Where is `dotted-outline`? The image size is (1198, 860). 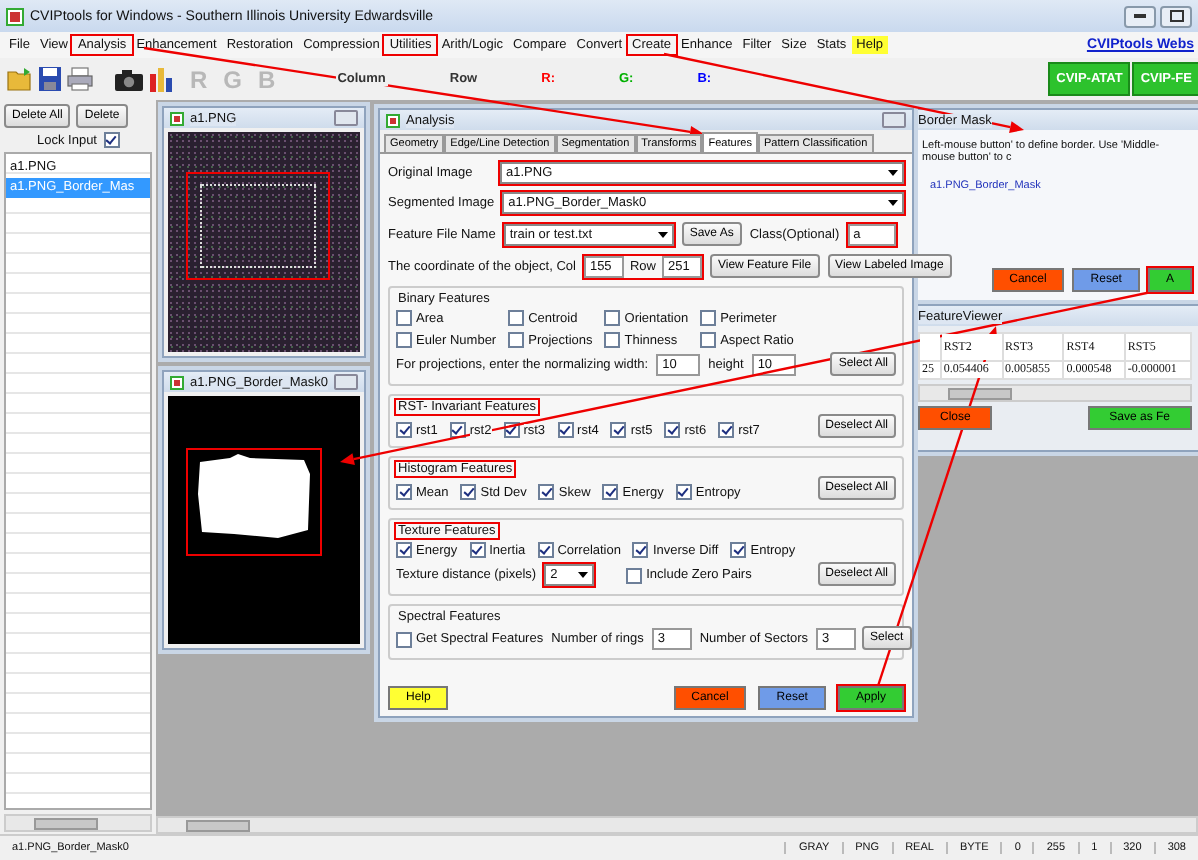 dotted-outline is located at coordinates (258, 226).